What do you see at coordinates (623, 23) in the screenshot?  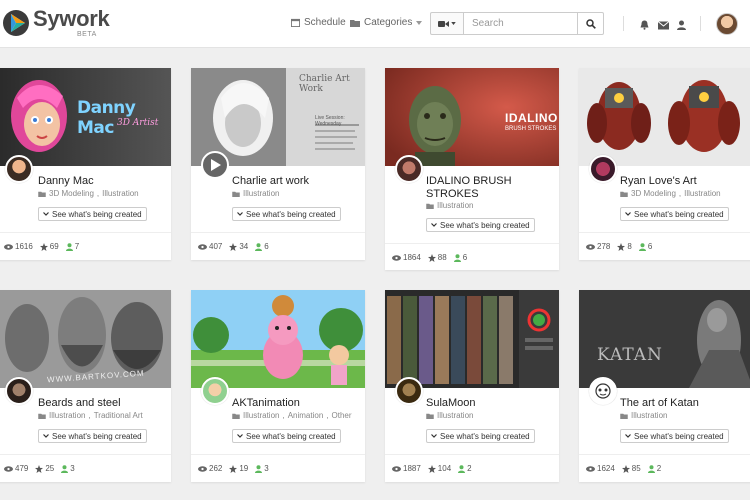 I see `header-divider` at bounding box center [623, 23].